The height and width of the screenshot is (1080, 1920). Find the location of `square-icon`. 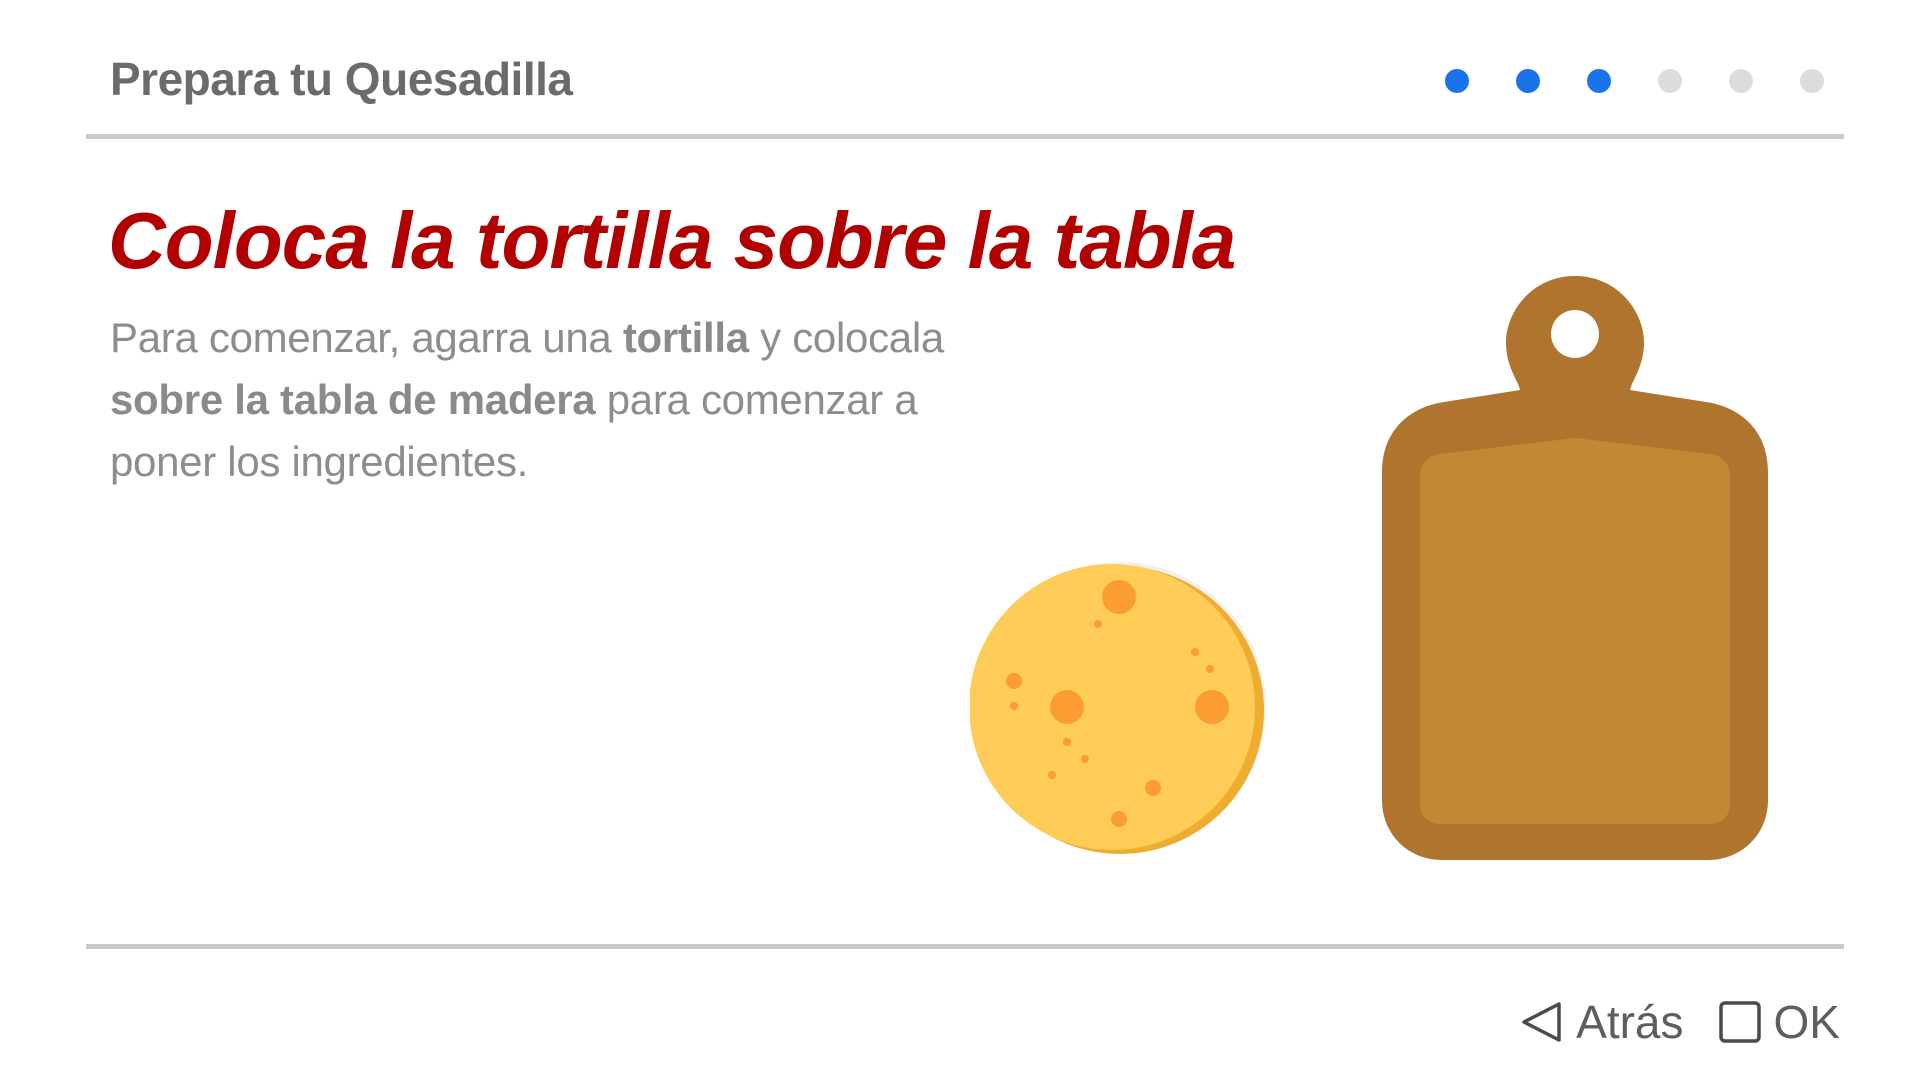

square-icon is located at coordinates (1739, 1022).